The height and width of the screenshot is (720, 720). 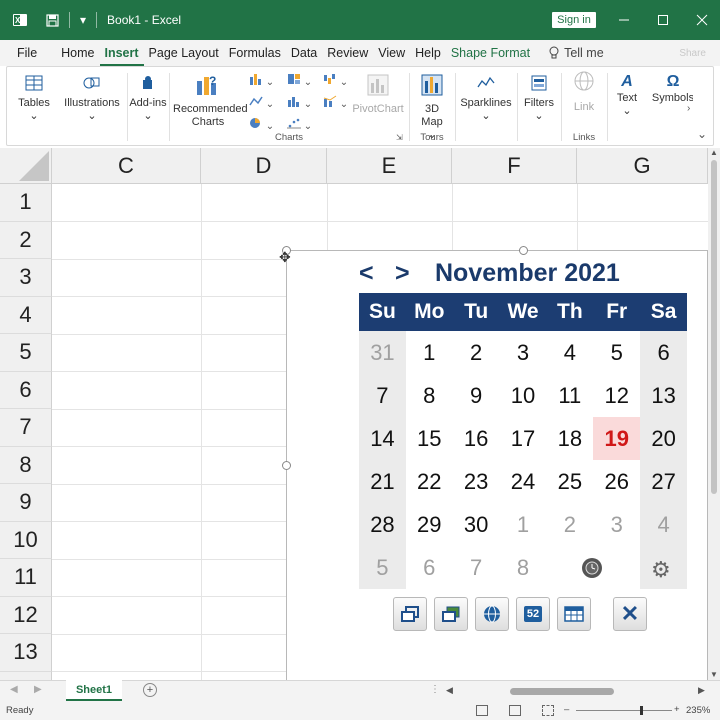 What do you see at coordinates (77, 53) in the screenshot?
I see `tab-home: Home` at bounding box center [77, 53].